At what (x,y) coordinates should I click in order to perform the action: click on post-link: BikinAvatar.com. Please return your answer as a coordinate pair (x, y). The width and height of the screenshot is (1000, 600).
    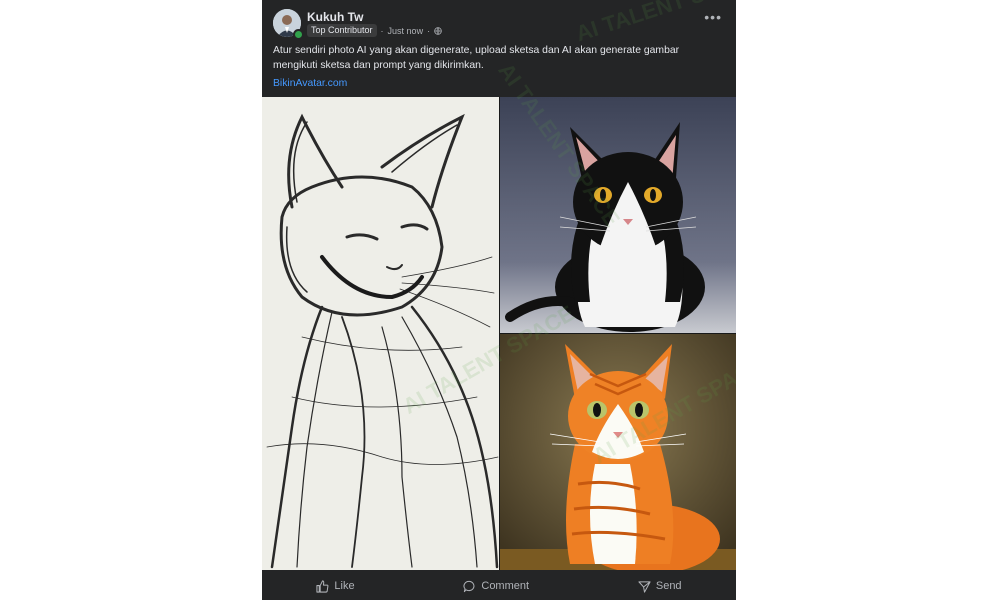
    Looking at the image, I should click on (310, 83).